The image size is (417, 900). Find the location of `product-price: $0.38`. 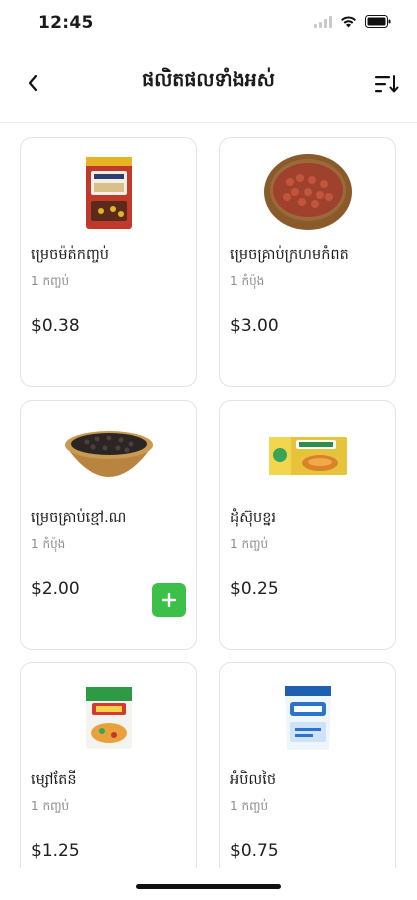

product-price: $0.38 is located at coordinates (55, 326).